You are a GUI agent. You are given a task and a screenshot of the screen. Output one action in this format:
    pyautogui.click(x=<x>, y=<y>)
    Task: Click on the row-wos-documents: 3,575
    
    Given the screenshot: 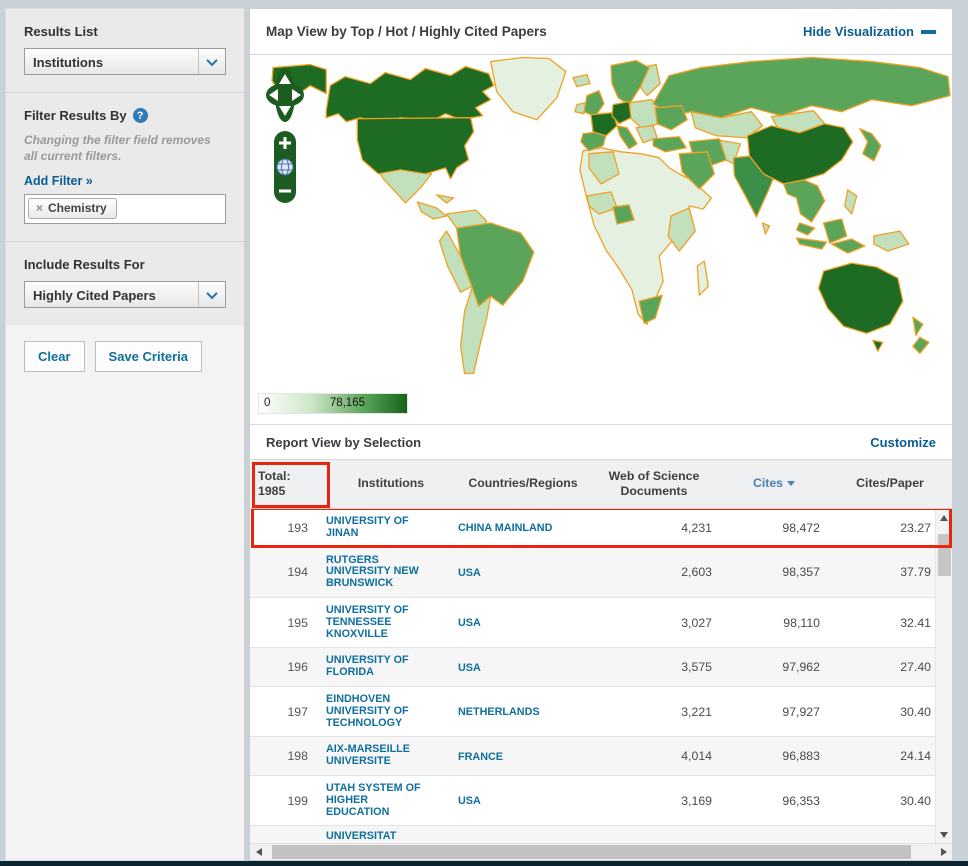 What is the action you would take?
    pyautogui.click(x=696, y=667)
    